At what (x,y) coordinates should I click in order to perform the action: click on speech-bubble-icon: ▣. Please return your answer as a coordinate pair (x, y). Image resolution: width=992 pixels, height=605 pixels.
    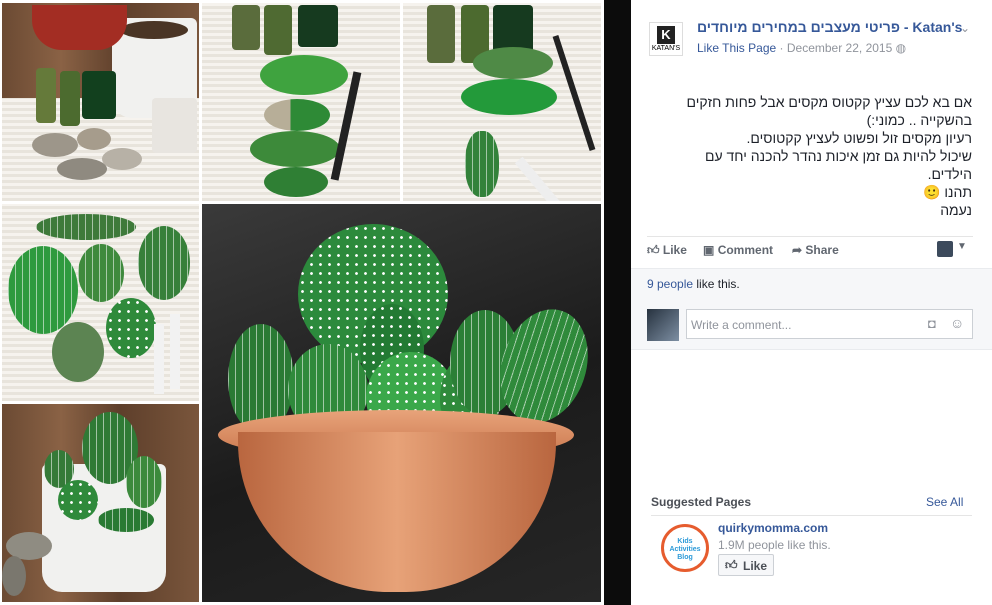
    Looking at the image, I should click on (709, 250).